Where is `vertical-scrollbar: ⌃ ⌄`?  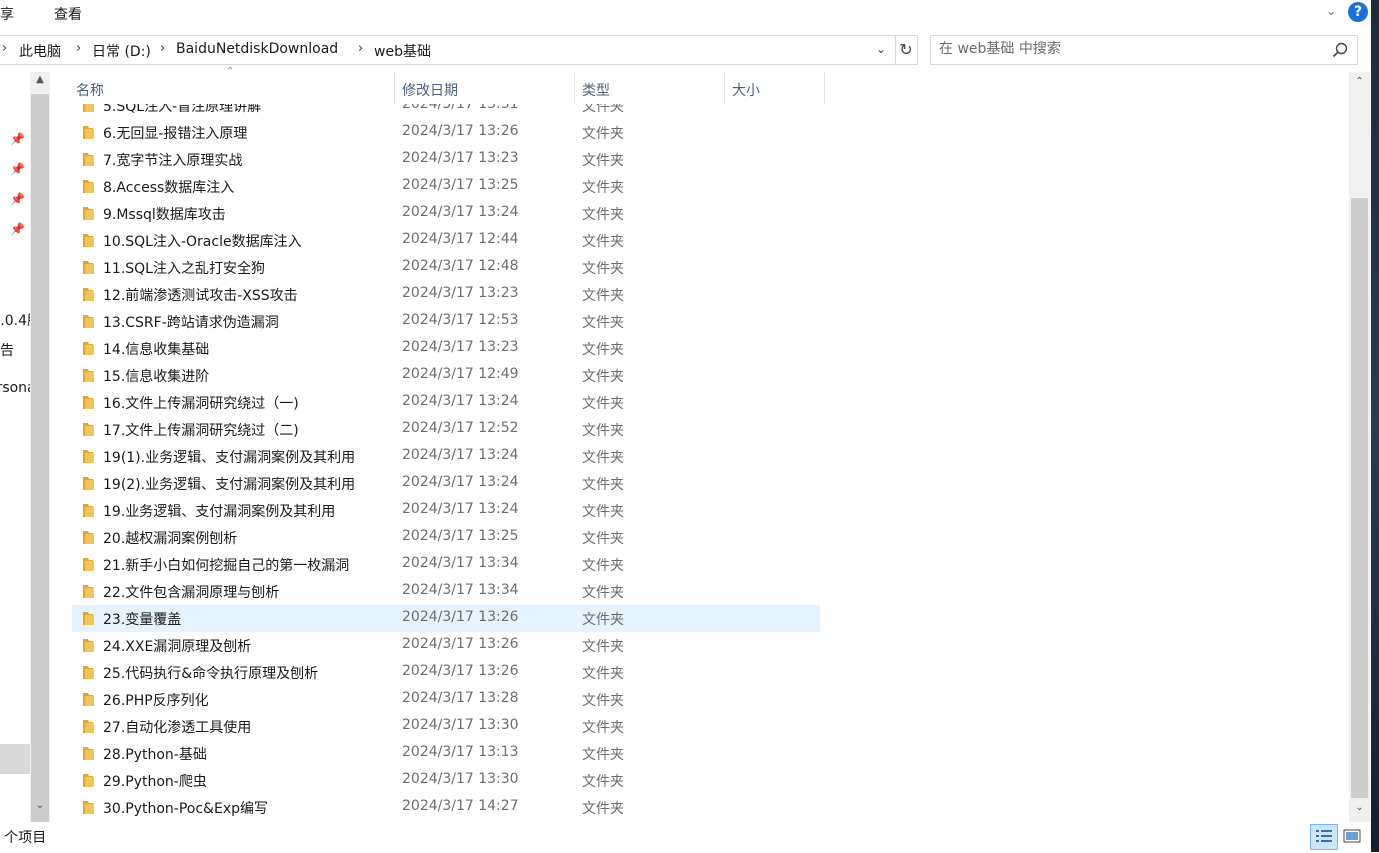
vertical-scrollbar: ⌃ ⌄ is located at coordinates (1359, 447).